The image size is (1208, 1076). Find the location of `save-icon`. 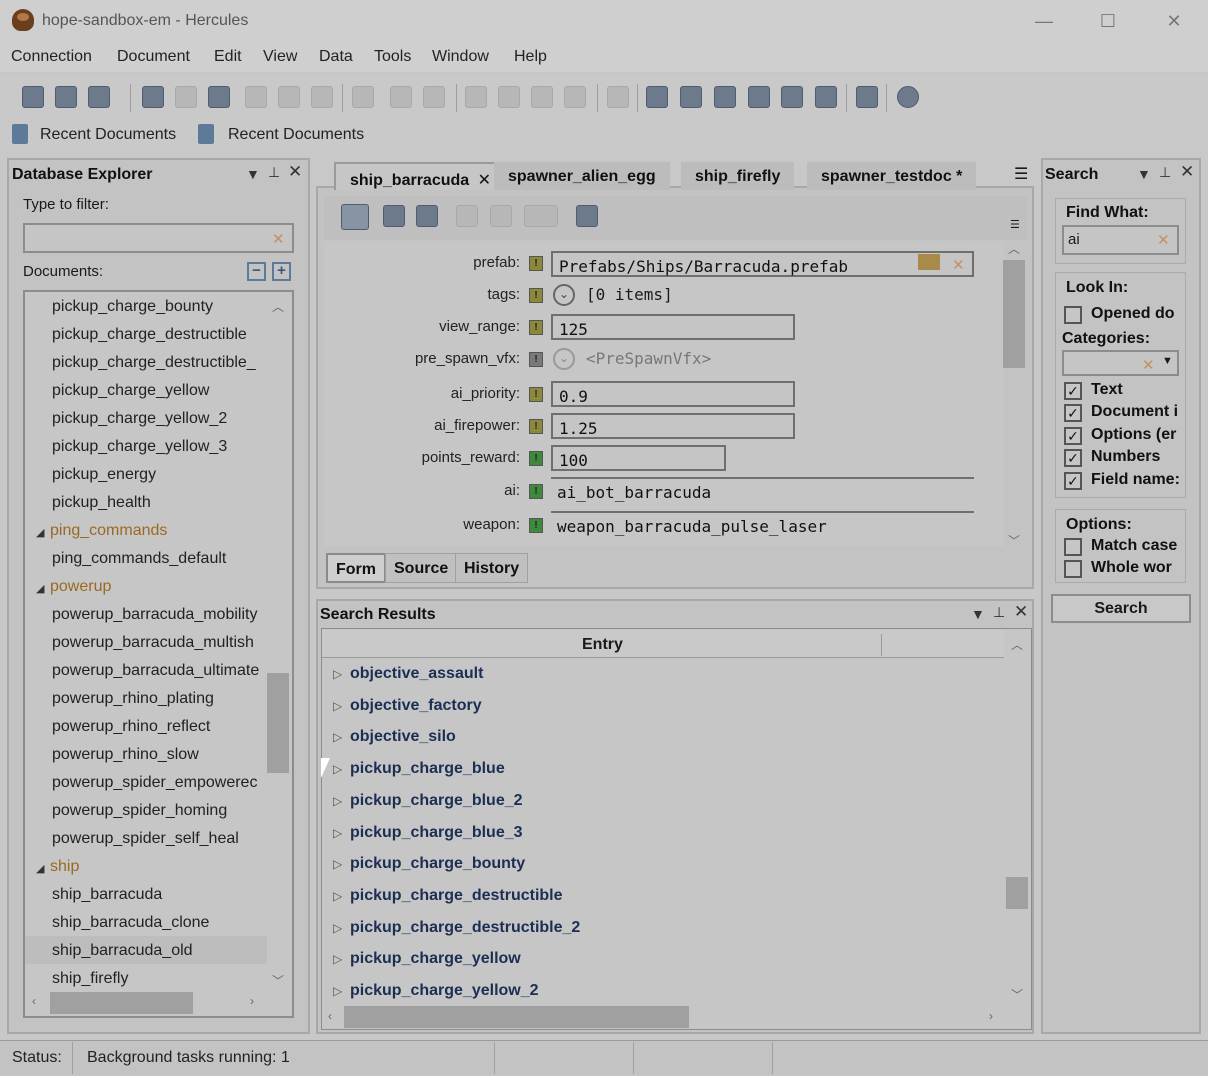

save-icon is located at coordinates (186, 97).